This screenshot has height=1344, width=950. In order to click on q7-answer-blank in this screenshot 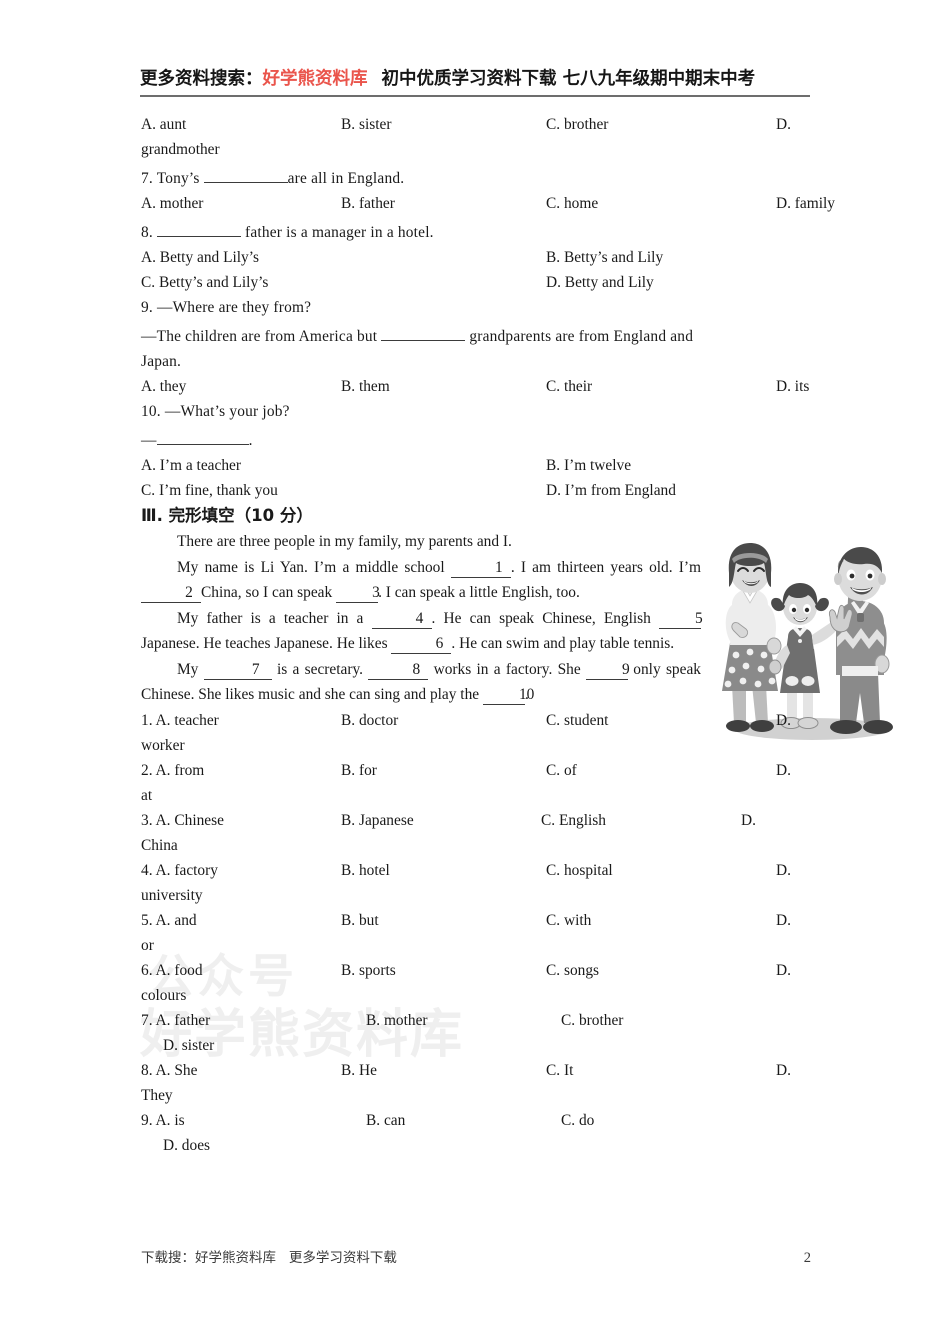, I will do `click(245, 172)`.